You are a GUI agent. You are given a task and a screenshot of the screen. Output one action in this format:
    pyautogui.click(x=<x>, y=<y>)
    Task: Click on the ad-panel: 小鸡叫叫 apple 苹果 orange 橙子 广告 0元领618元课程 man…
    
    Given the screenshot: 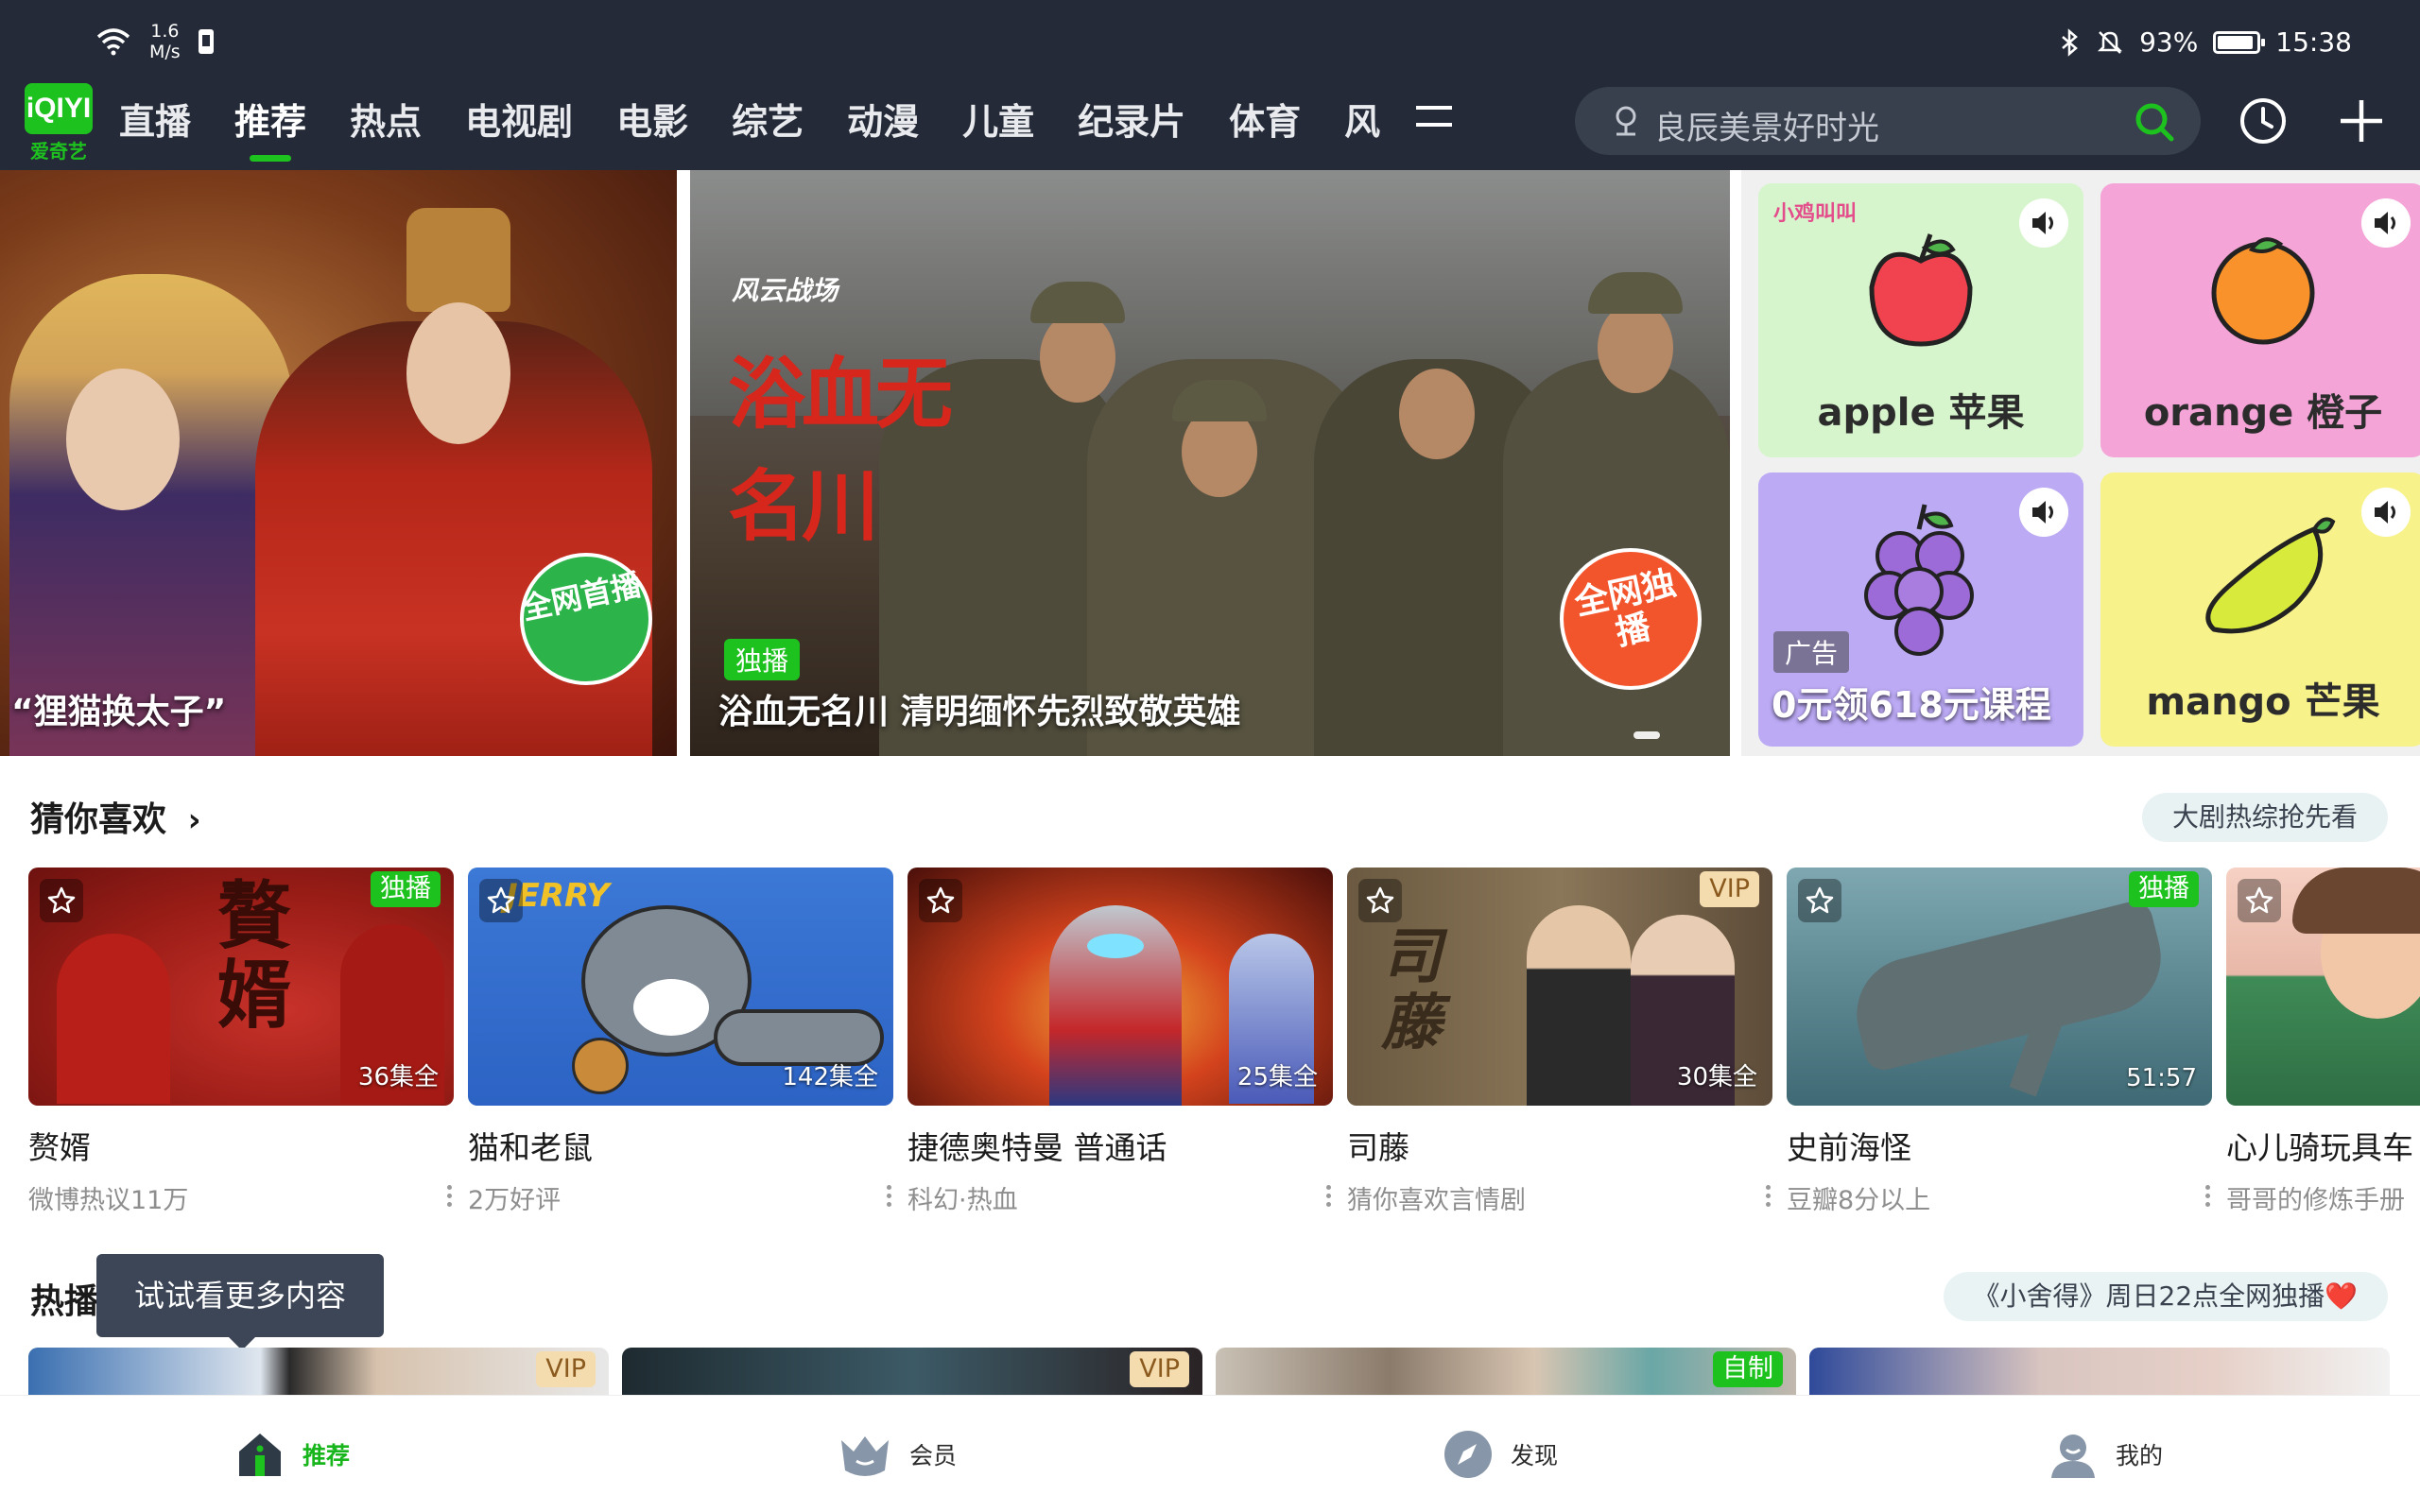 What is the action you would take?
    pyautogui.click(x=2080, y=463)
    